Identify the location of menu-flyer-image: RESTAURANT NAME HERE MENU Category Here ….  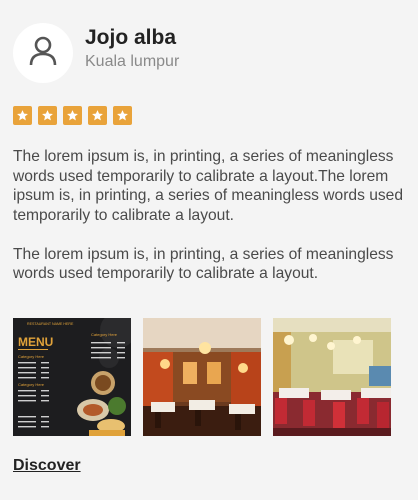
(72, 377).